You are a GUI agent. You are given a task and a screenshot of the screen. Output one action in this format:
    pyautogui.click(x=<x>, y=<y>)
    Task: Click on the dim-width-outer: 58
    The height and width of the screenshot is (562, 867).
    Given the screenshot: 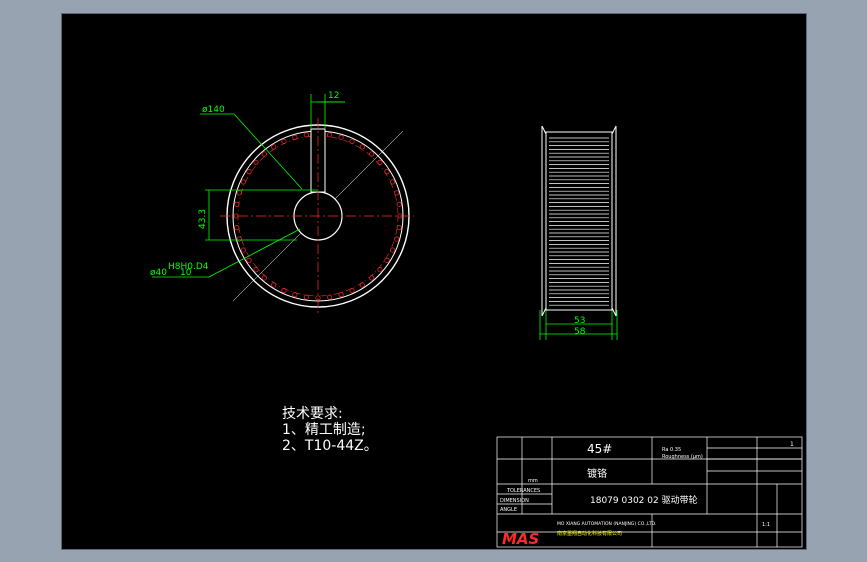 What is the action you would take?
    pyautogui.click(x=580, y=332)
    